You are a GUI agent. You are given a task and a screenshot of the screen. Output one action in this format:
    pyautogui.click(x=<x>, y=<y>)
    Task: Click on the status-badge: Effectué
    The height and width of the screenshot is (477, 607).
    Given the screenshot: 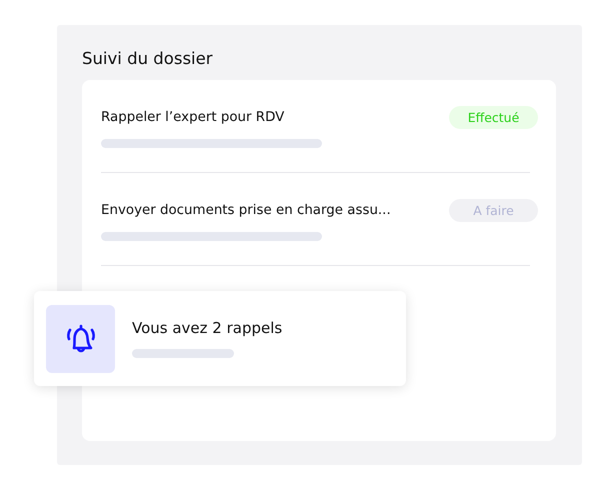 What is the action you would take?
    pyautogui.click(x=493, y=117)
    